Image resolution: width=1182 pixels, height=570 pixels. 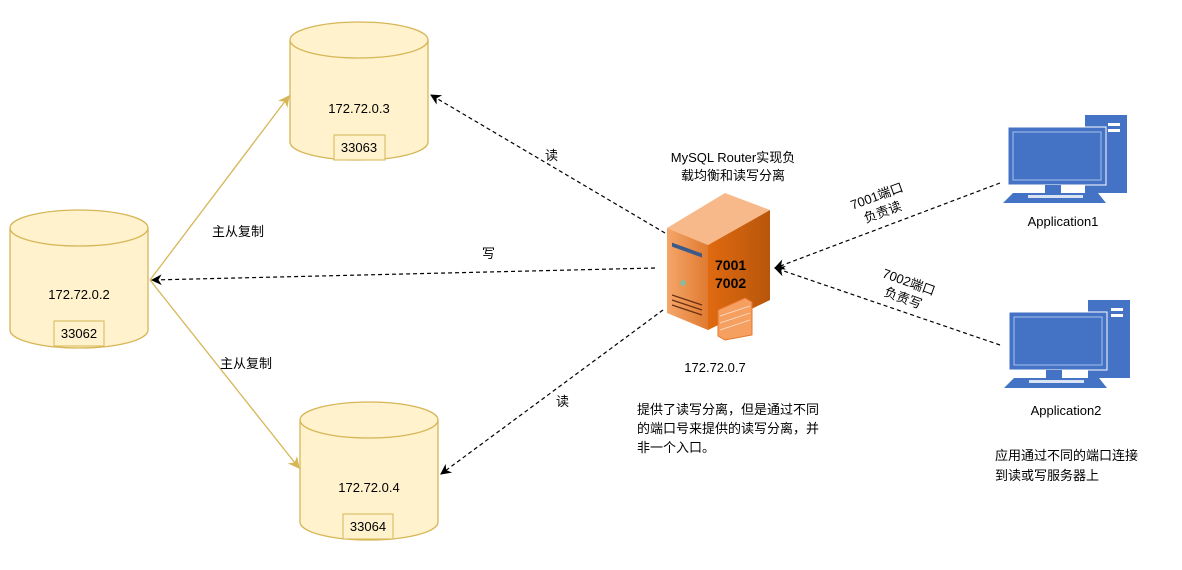 I want to click on read-edge-top, so click(x=548, y=164).